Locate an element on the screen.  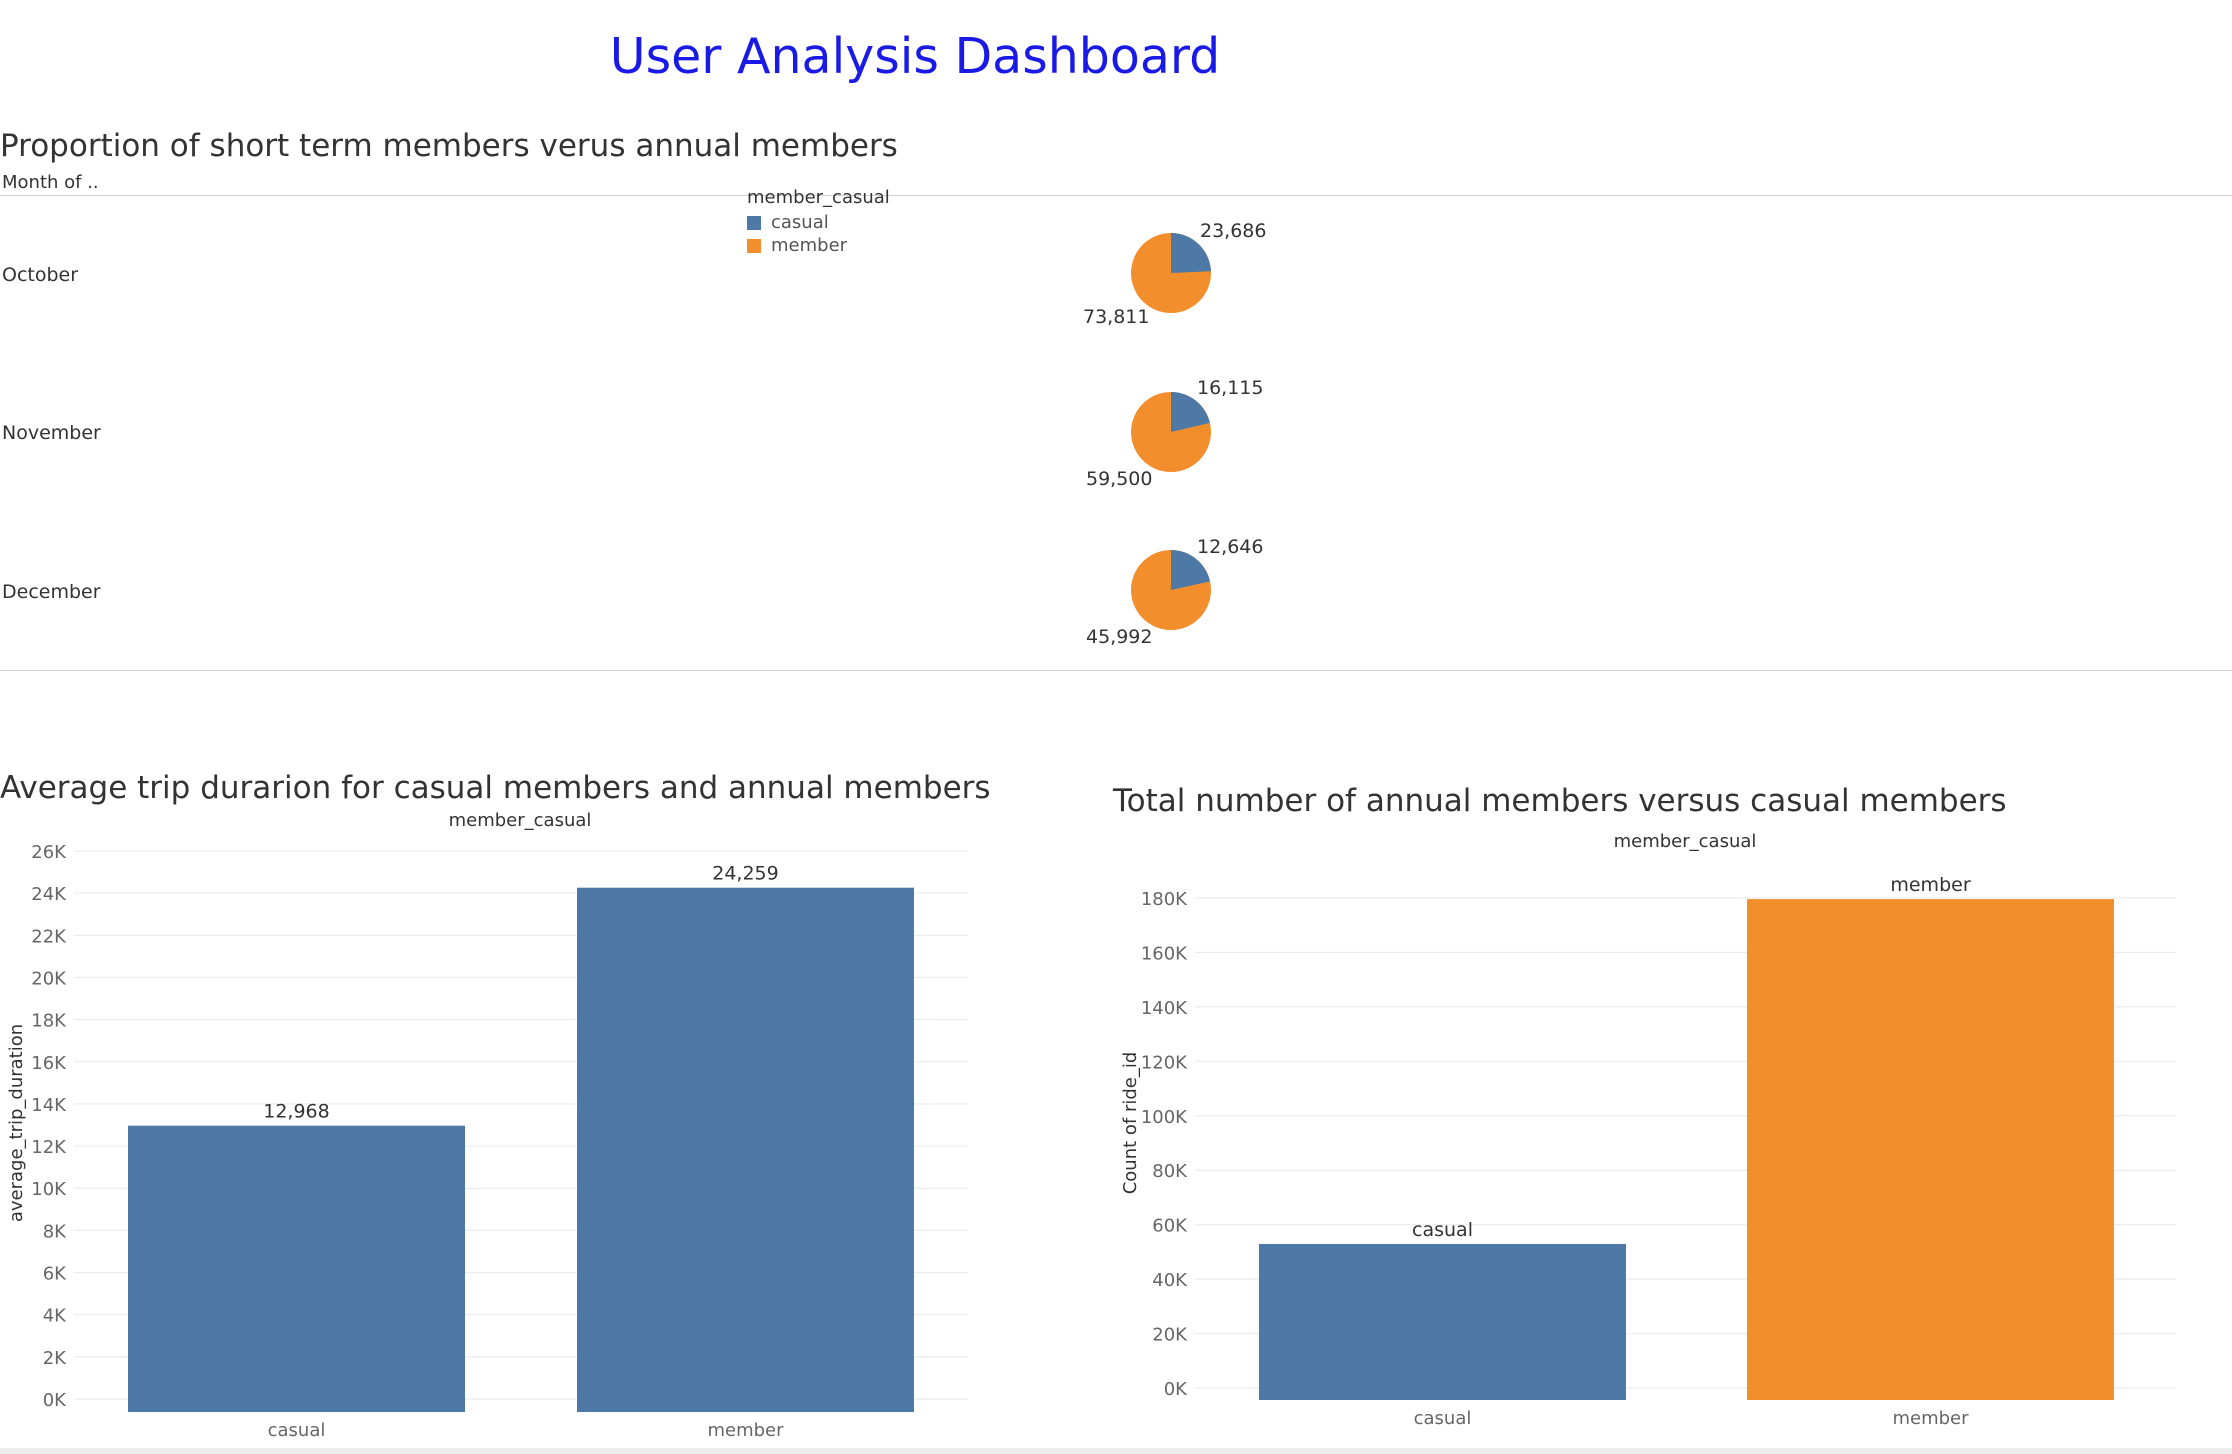
y-tick-label: 100K is located at coordinates (1164, 1117).